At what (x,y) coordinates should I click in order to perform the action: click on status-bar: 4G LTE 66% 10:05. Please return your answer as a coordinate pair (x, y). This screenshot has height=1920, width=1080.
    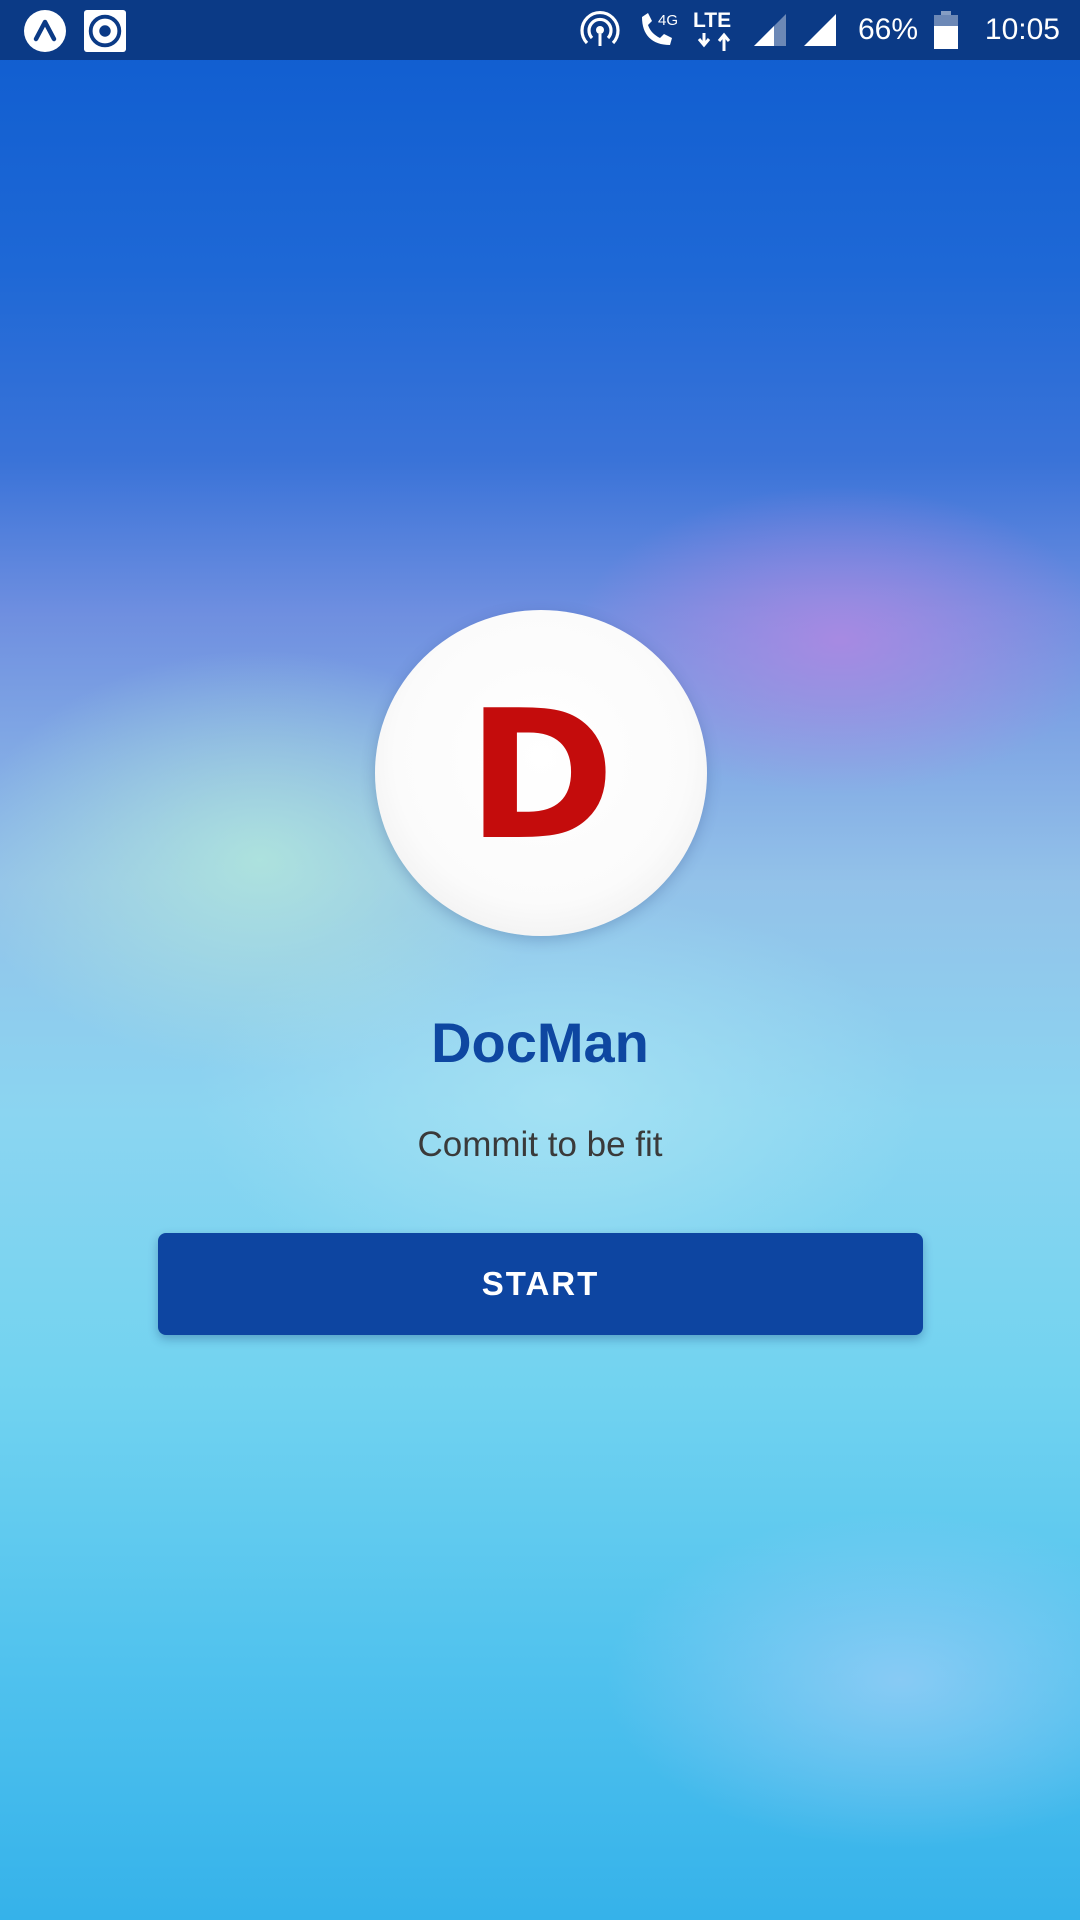
    Looking at the image, I should click on (540, 30).